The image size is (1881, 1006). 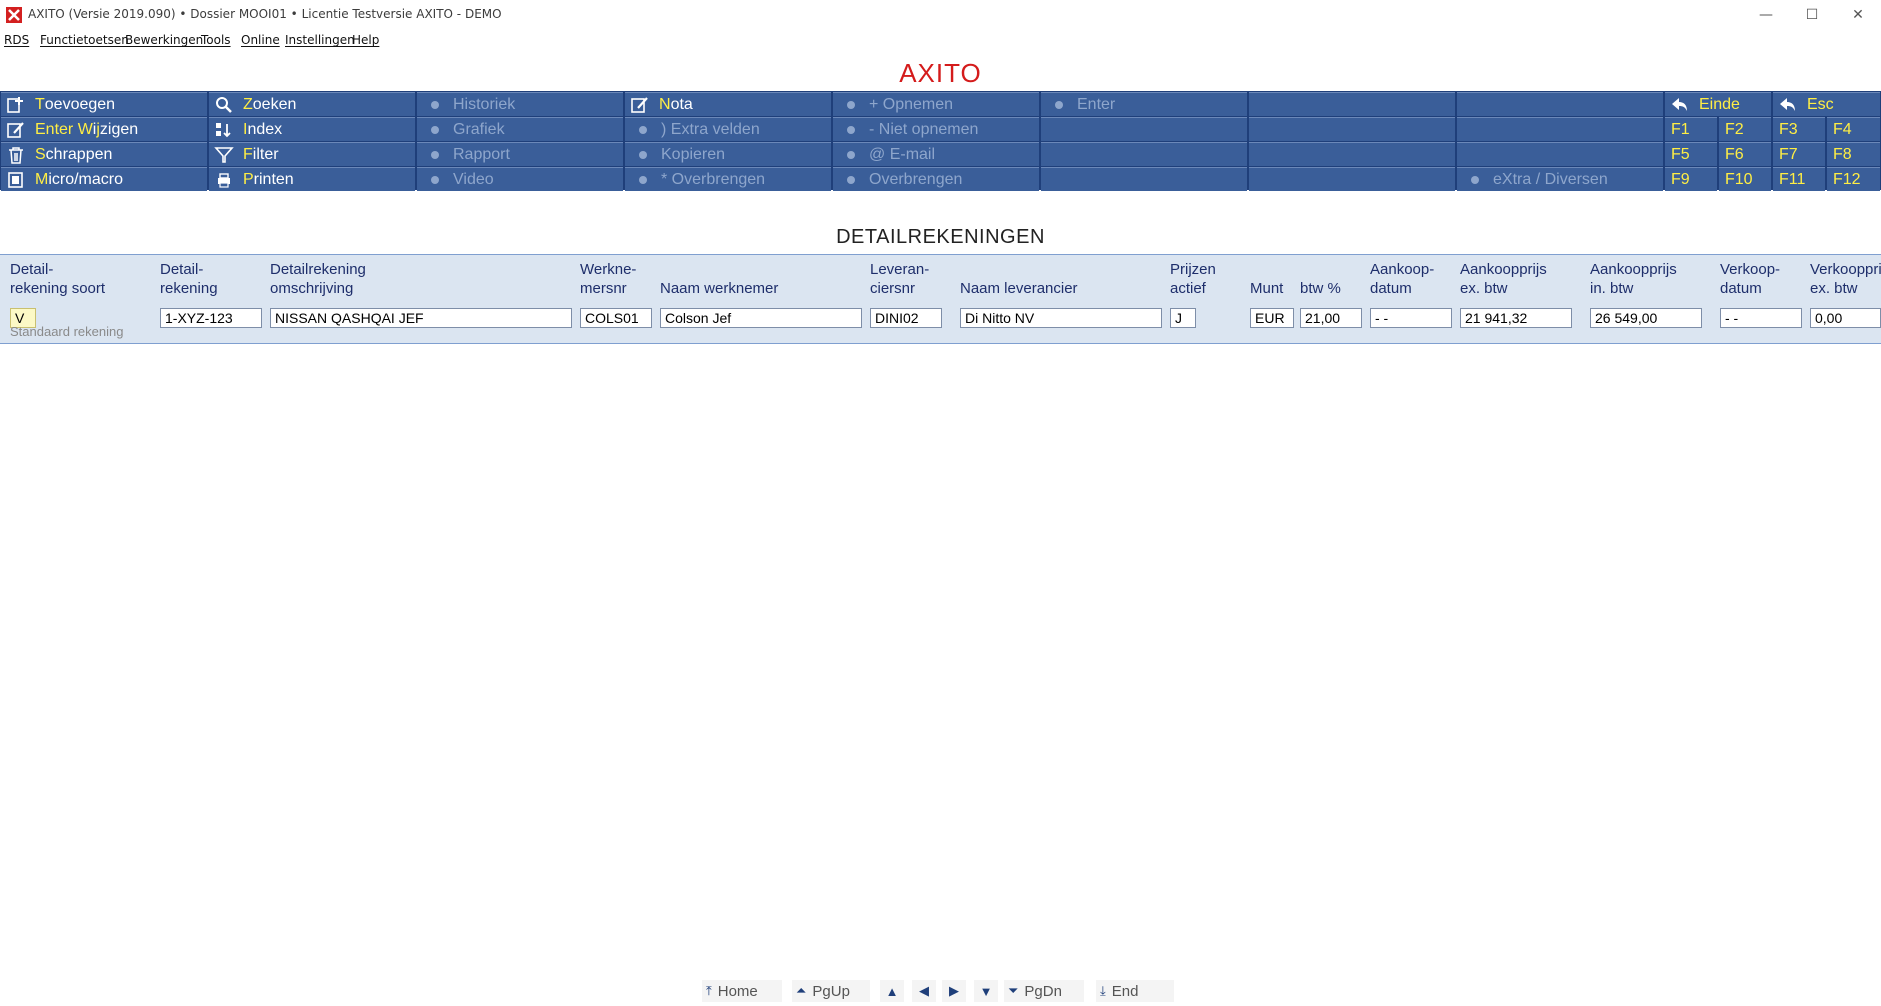 I want to click on micro-macro-button: Micro/macro, so click(x=104, y=179).